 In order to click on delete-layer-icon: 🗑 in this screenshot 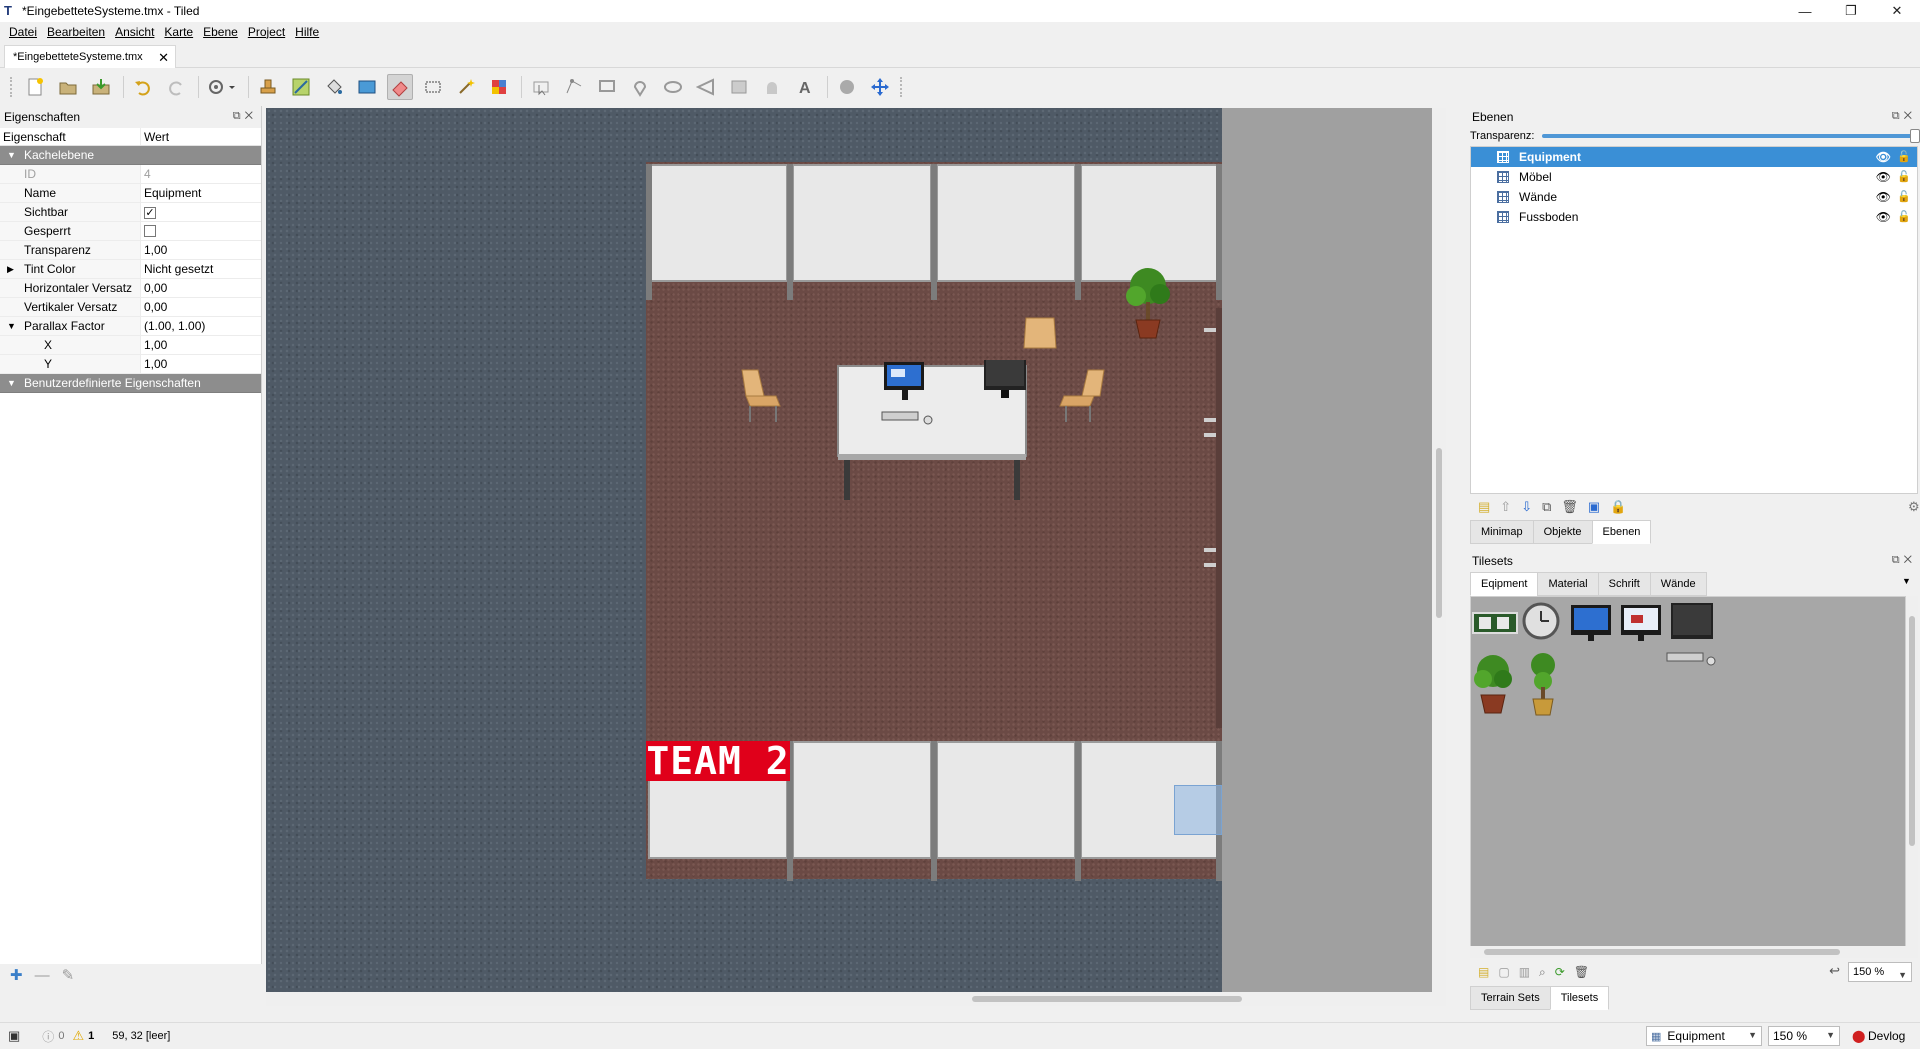, I will do `click(1569, 507)`.